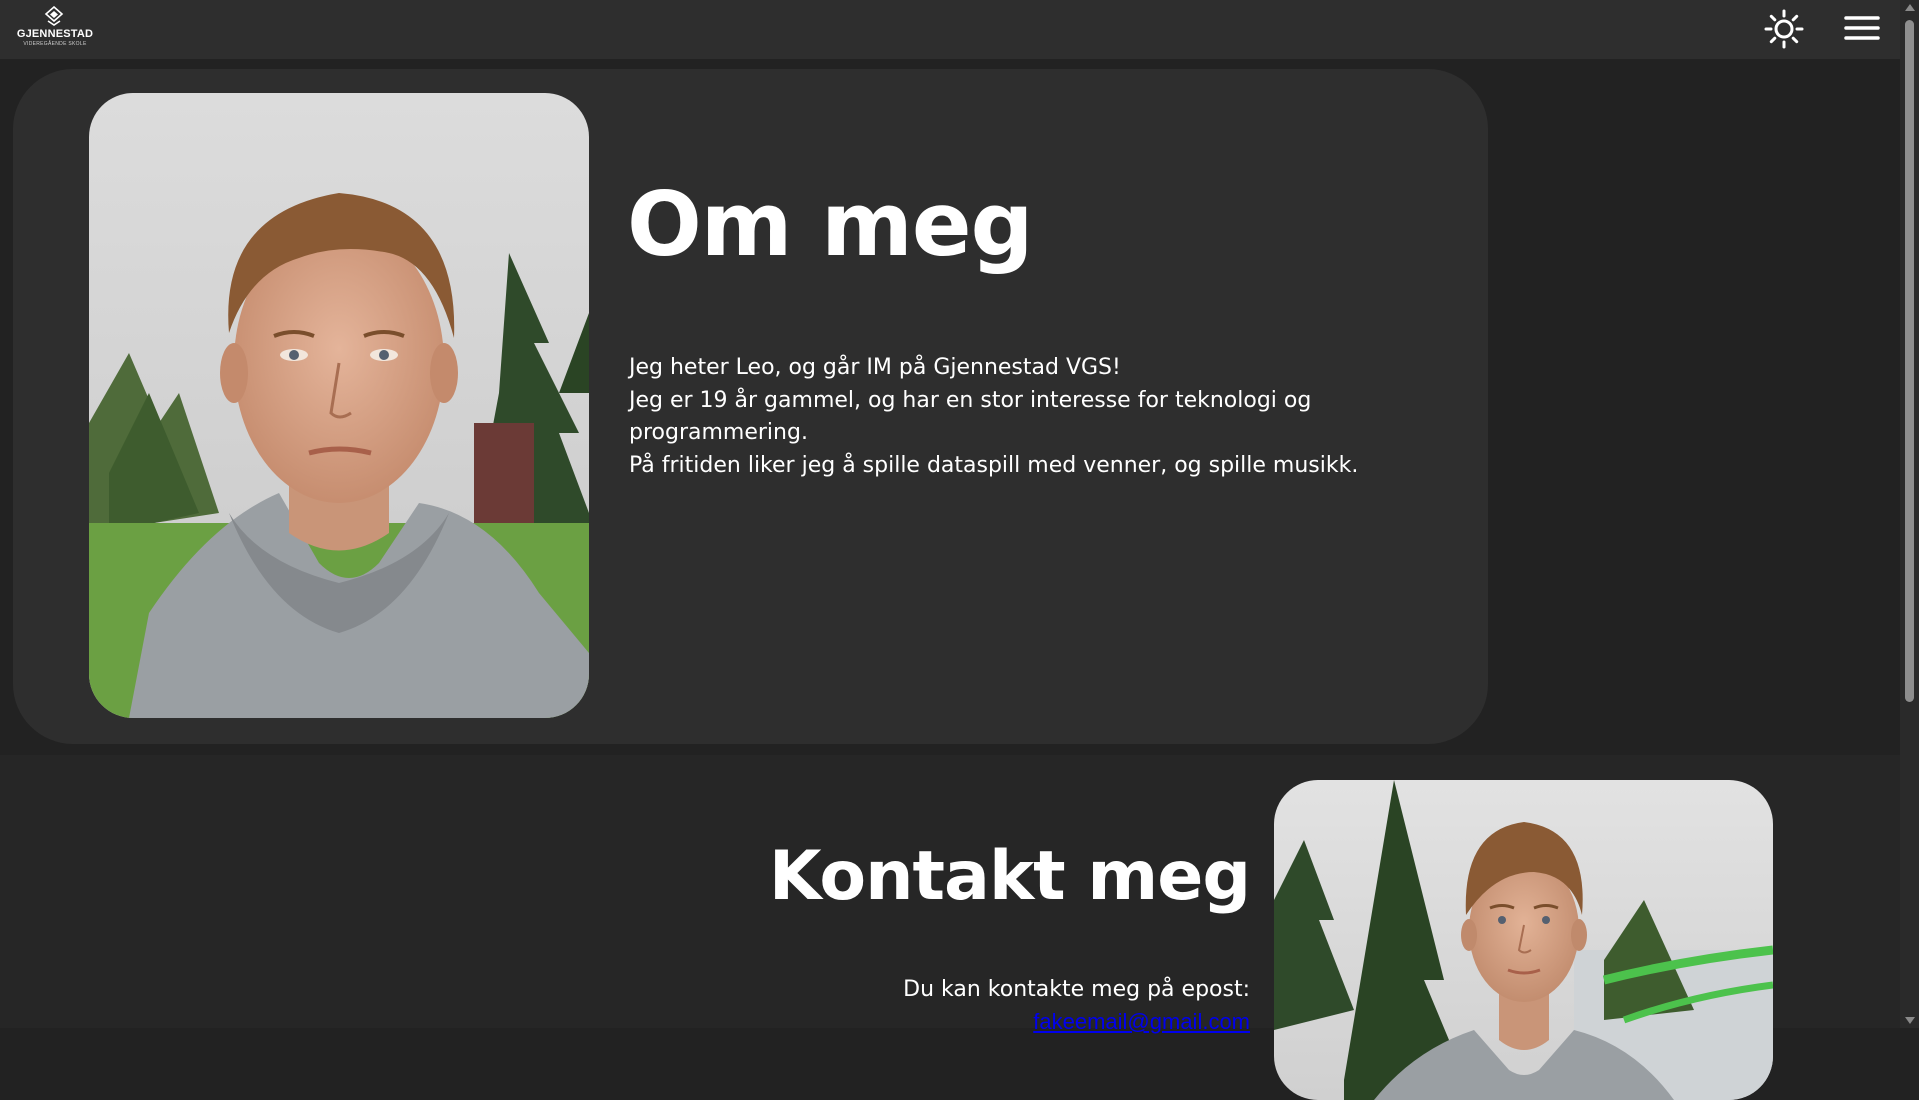 The image size is (1919, 1100). I want to click on contact-email-link: fakeemail@gmail.com, so click(1141, 1022).